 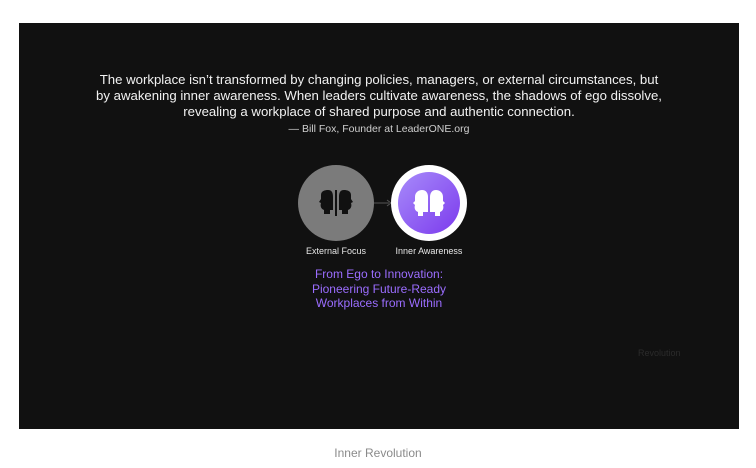 I want to click on headline-line: Pioneering Future-Ready, so click(x=379, y=288).